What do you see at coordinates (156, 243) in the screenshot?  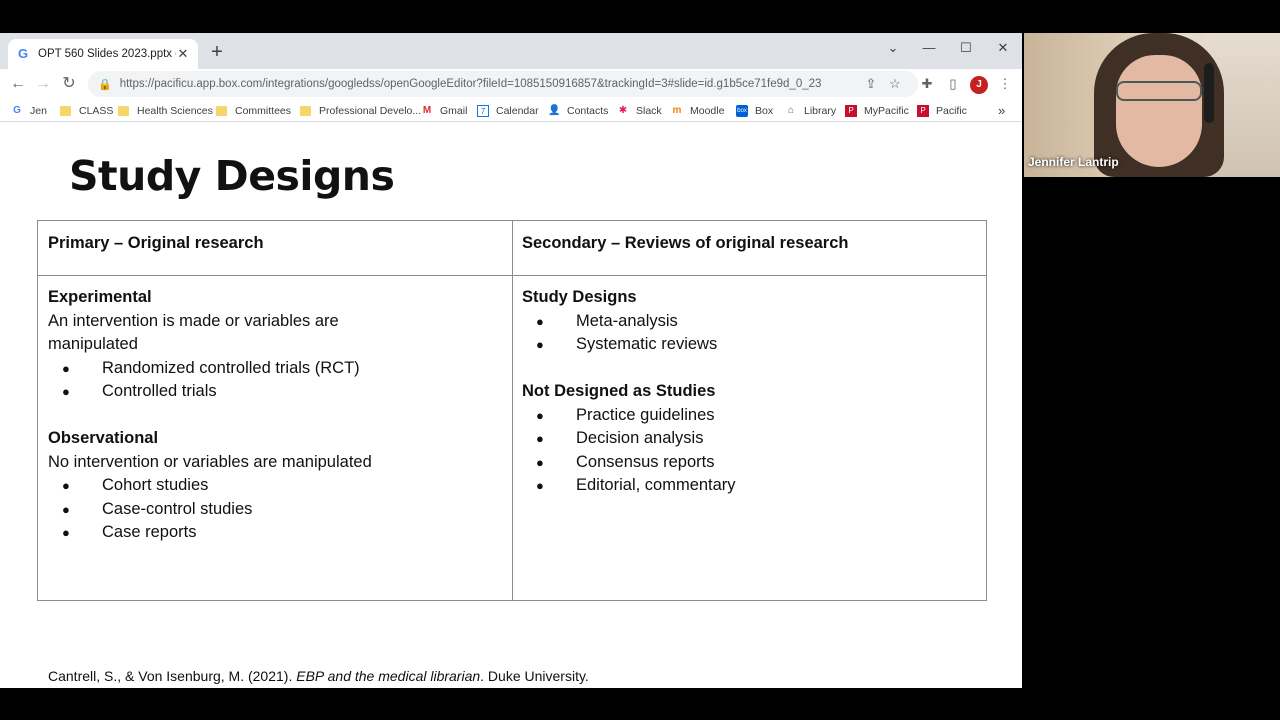 I see `primary-header: Primary – Original research` at bounding box center [156, 243].